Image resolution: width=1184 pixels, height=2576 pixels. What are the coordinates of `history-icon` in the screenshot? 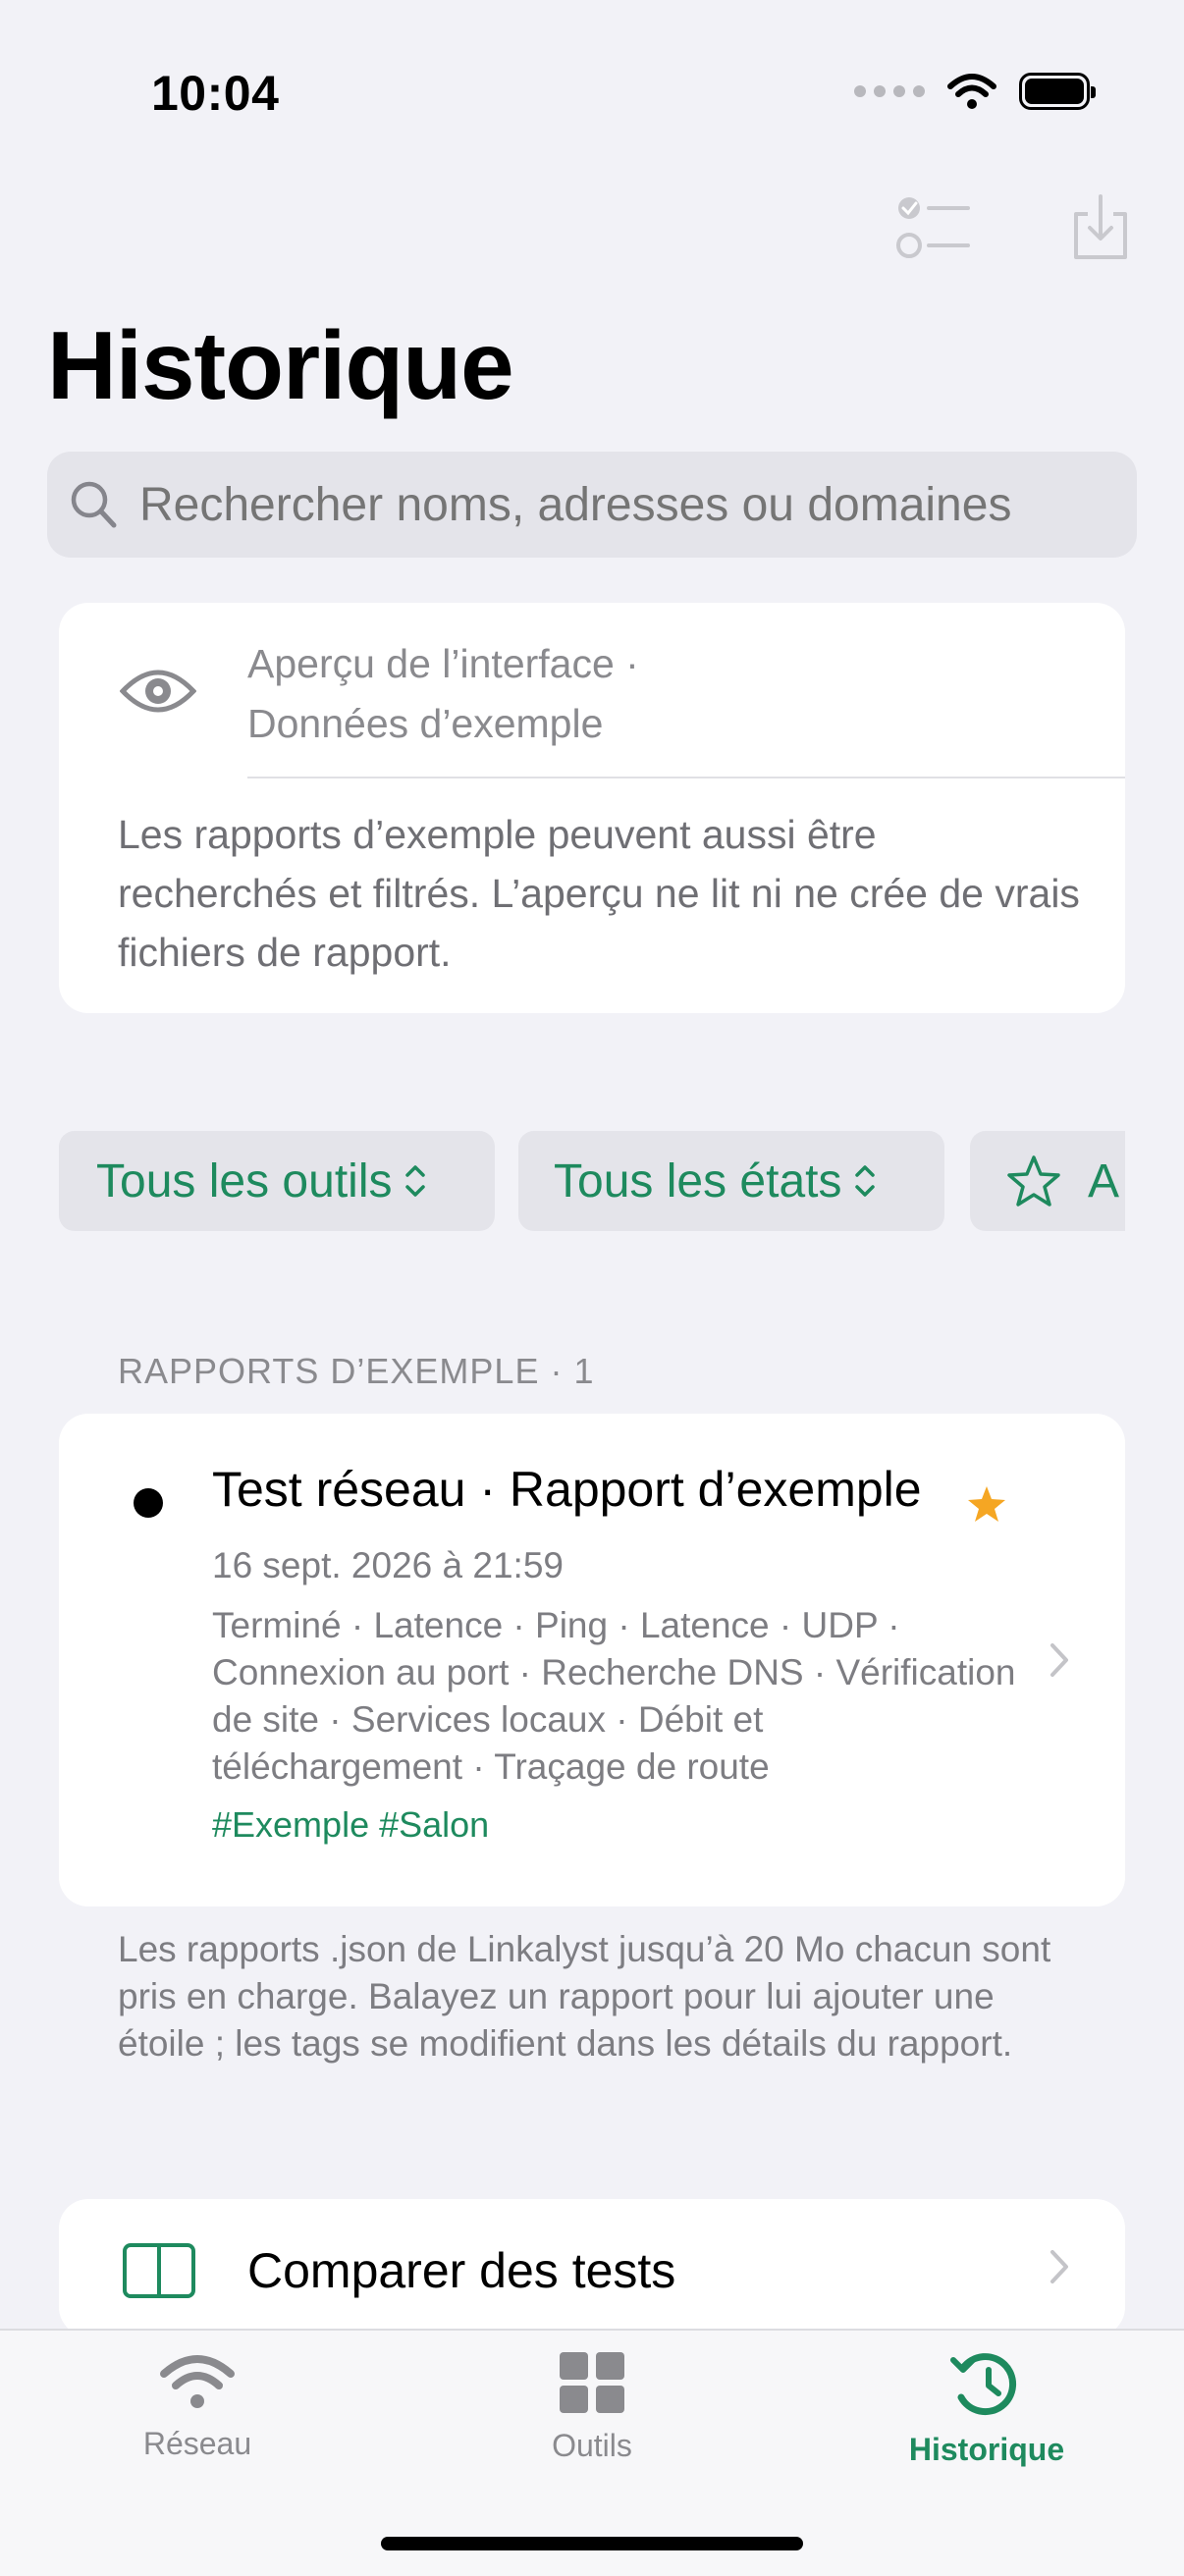 It's located at (984, 2384).